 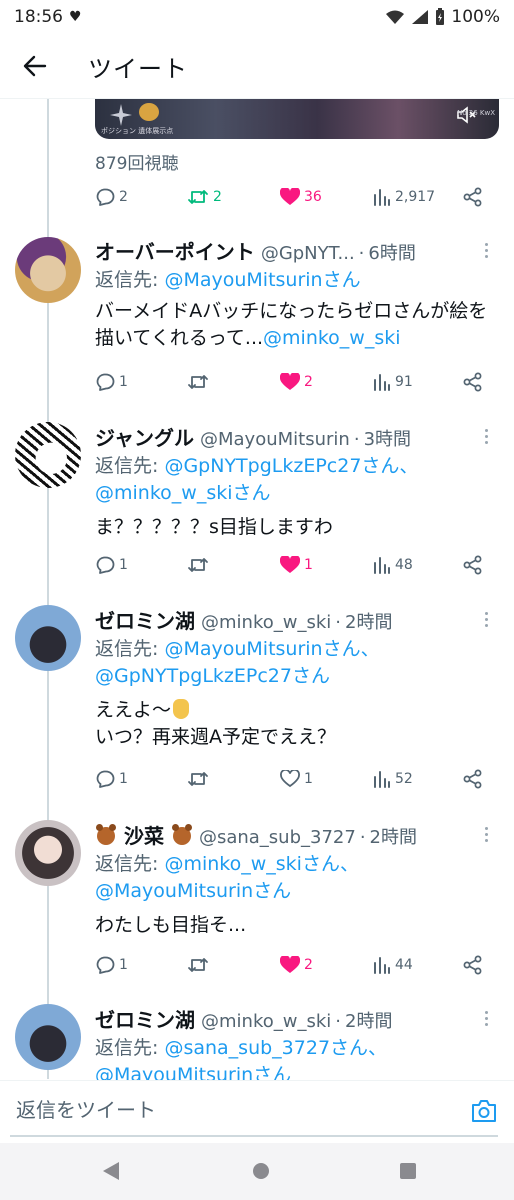 I want to click on reply-mention: @sana_sub_3727さん、, so click(x=275, y=1048).